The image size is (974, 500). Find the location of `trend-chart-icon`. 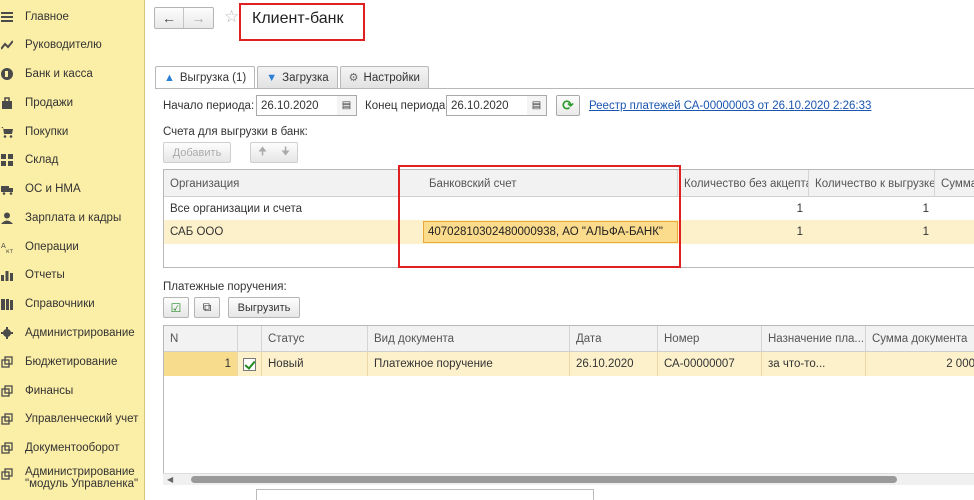

trend-chart-icon is located at coordinates (7, 45).